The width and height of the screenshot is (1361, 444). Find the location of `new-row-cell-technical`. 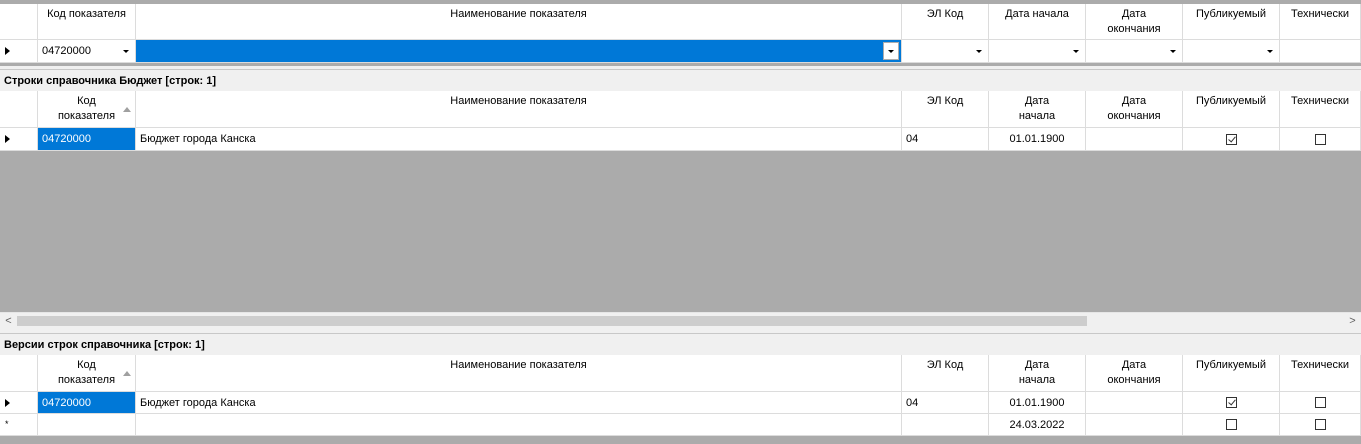

new-row-cell-technical is located at coordinates (1320, 425).